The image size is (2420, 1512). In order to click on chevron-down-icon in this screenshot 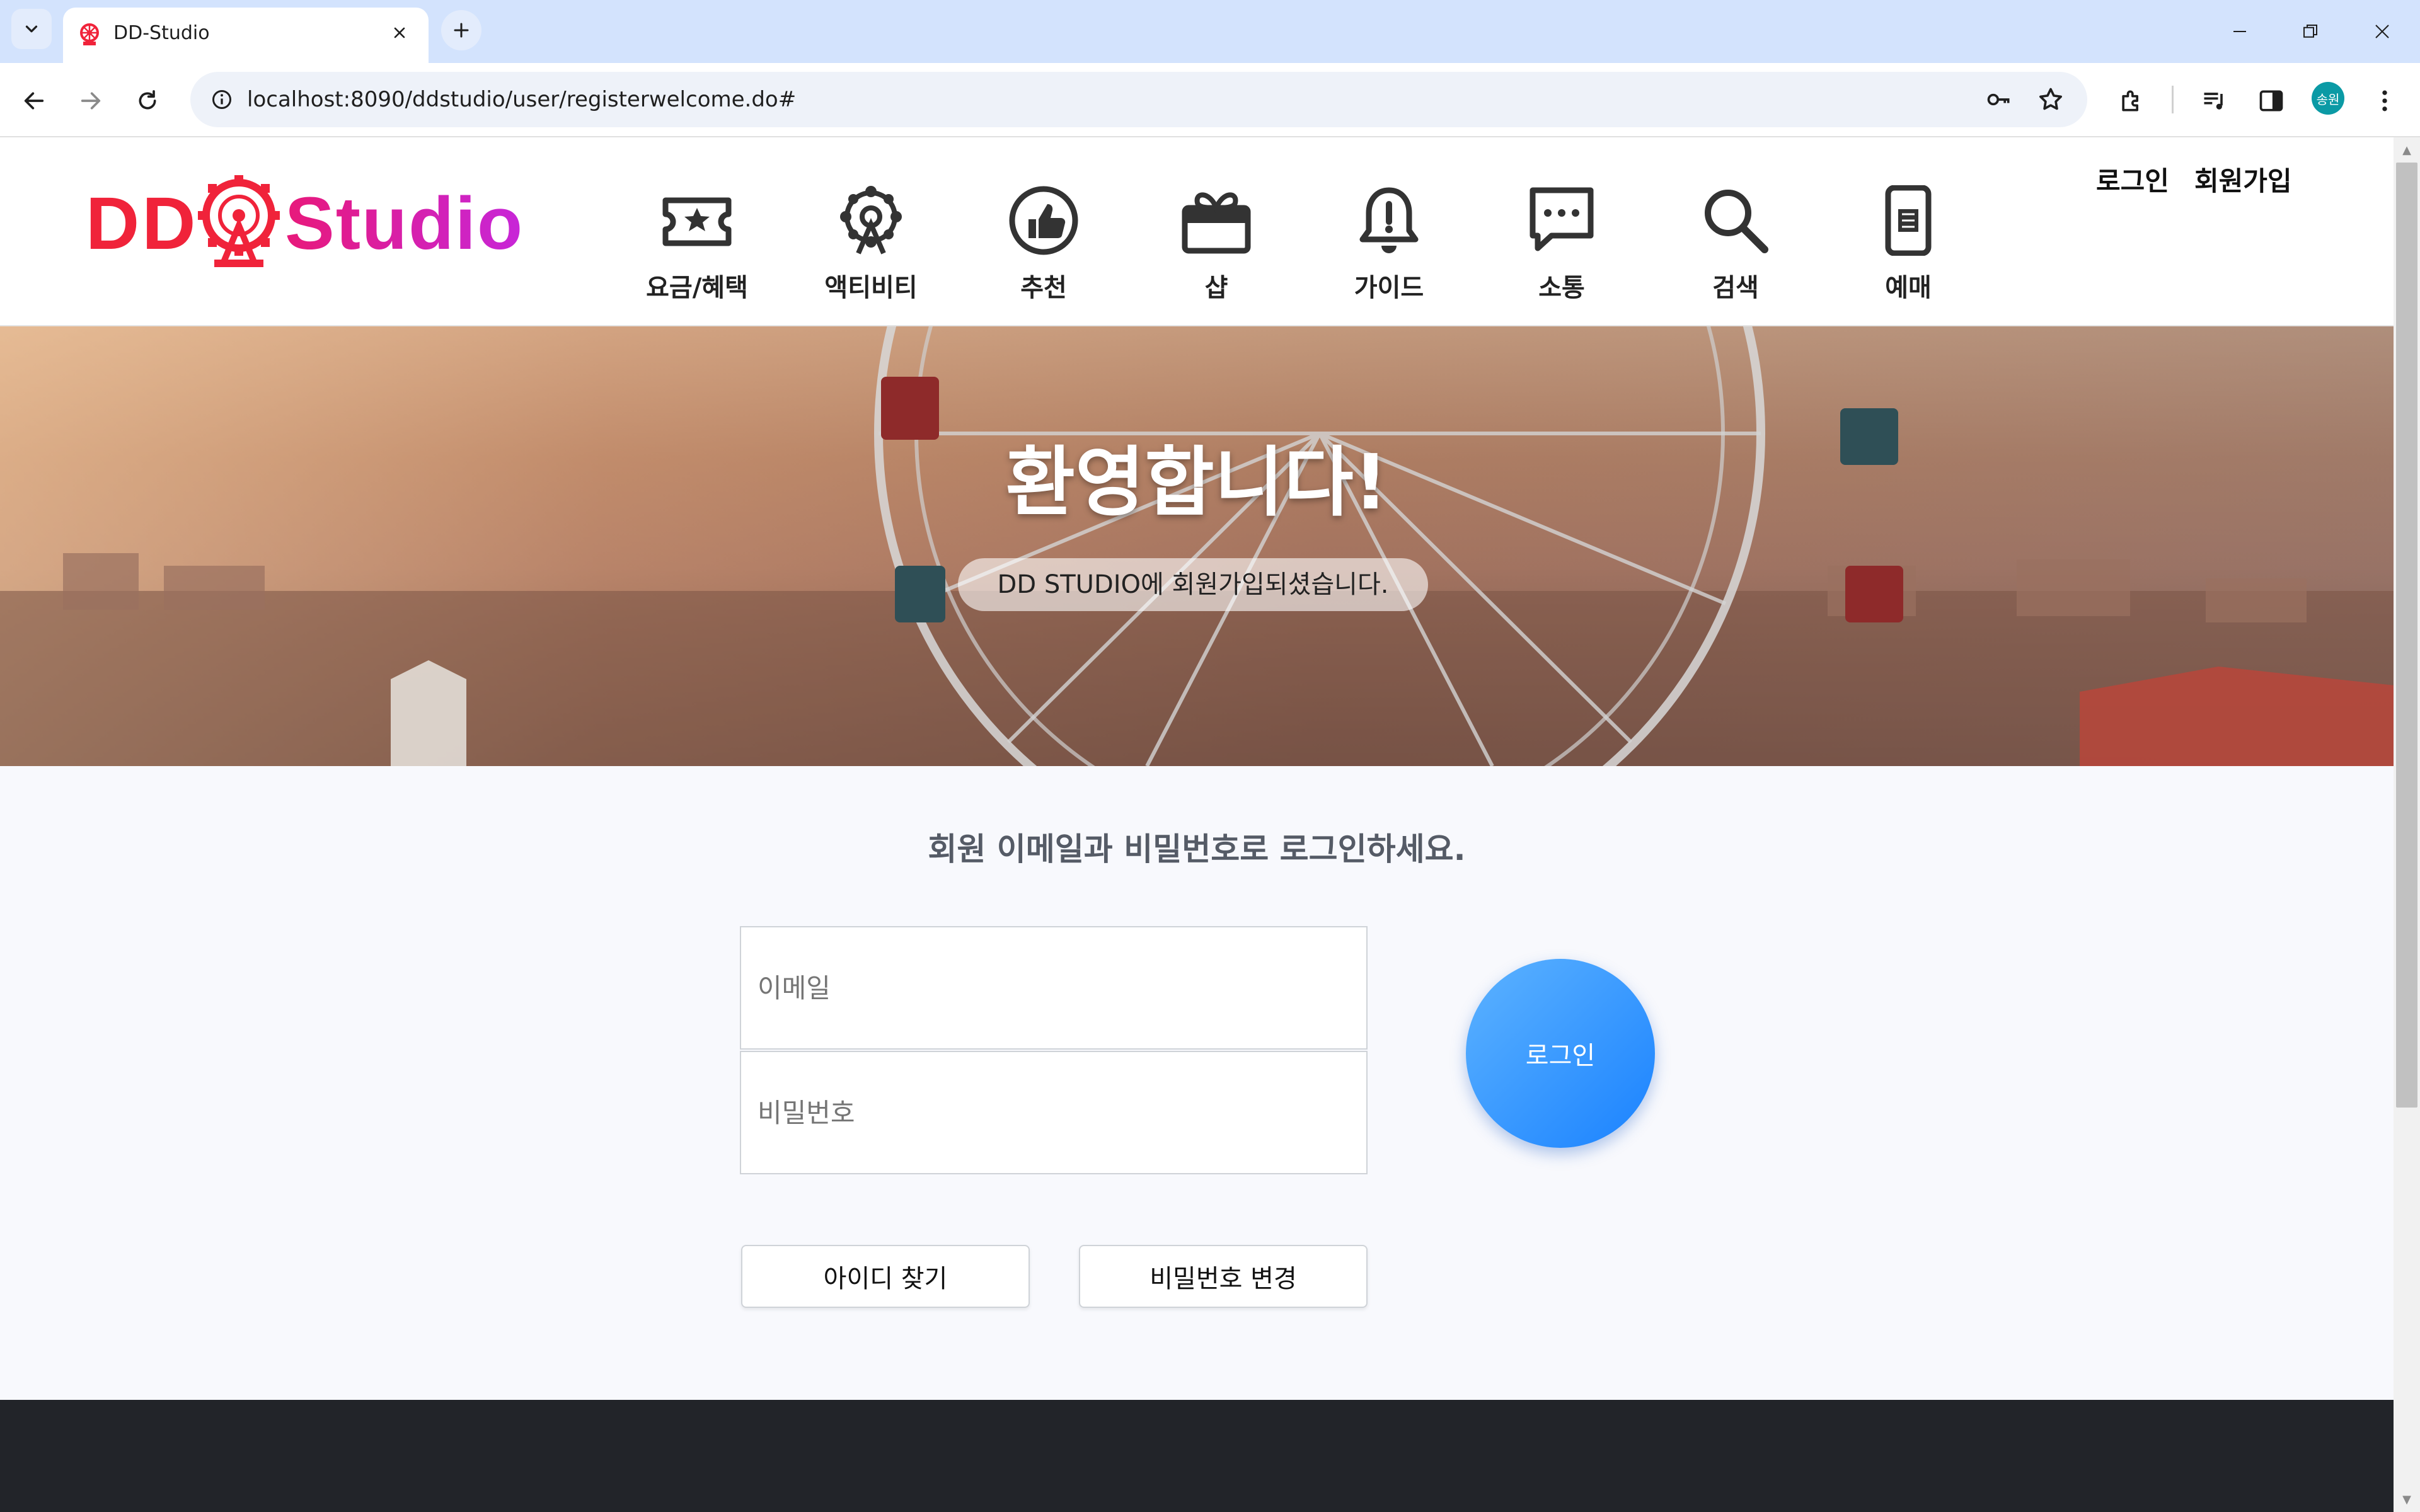, I will do `click(32, 29)`.